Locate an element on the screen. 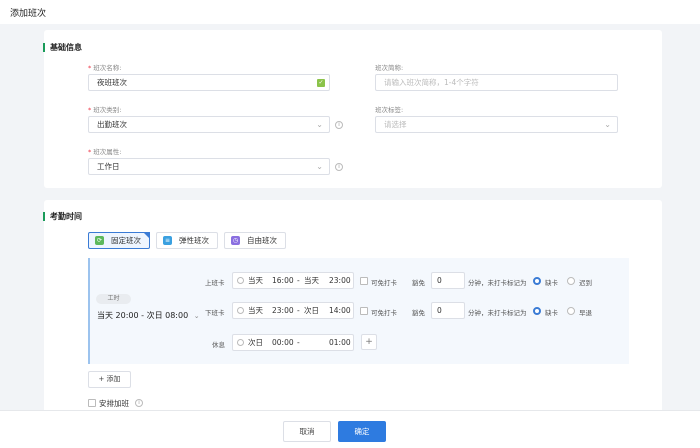 The height and width of the screenshot is (448, 700). clock-in-grace-prefix: 豁免 is located at coordinates (418, 283).